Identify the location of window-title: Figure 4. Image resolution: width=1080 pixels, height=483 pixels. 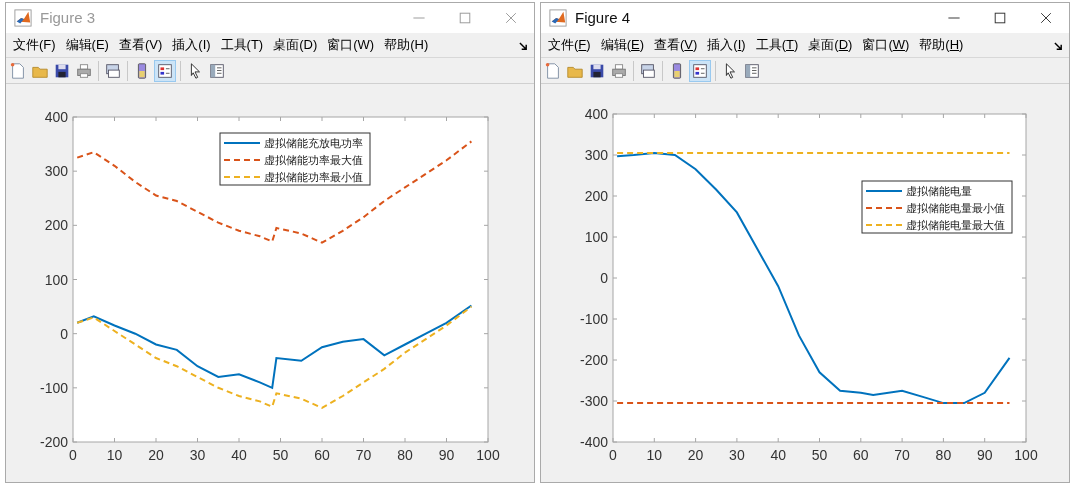
(603, 17).